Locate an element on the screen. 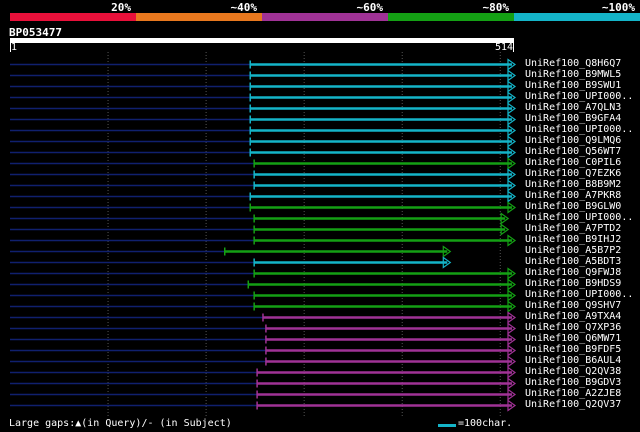 This screenshot has width=640, height=432. hit-label: UniRef100_Q2QV37 is located at coordinates (573, 404).